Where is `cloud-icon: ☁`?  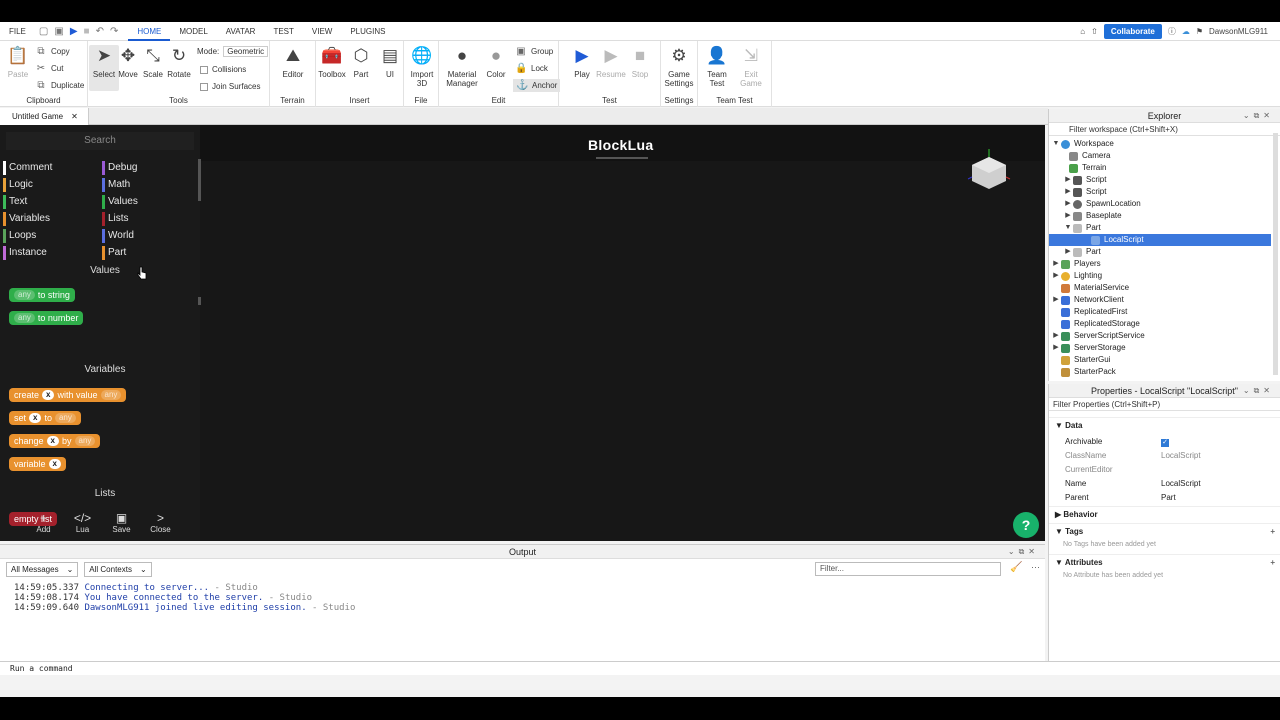
cloud-icon: ☁ is located at coordinates (1186, 31).